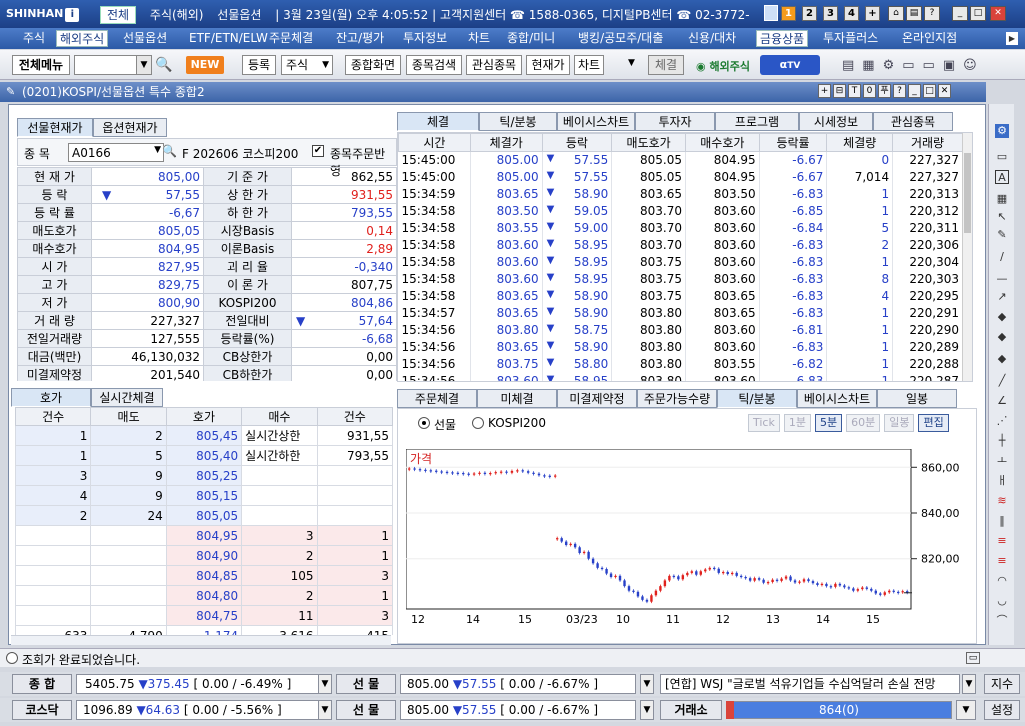 The image size is (1025, 726). I want to click on screen-1-button: 1, so click(788, 13).